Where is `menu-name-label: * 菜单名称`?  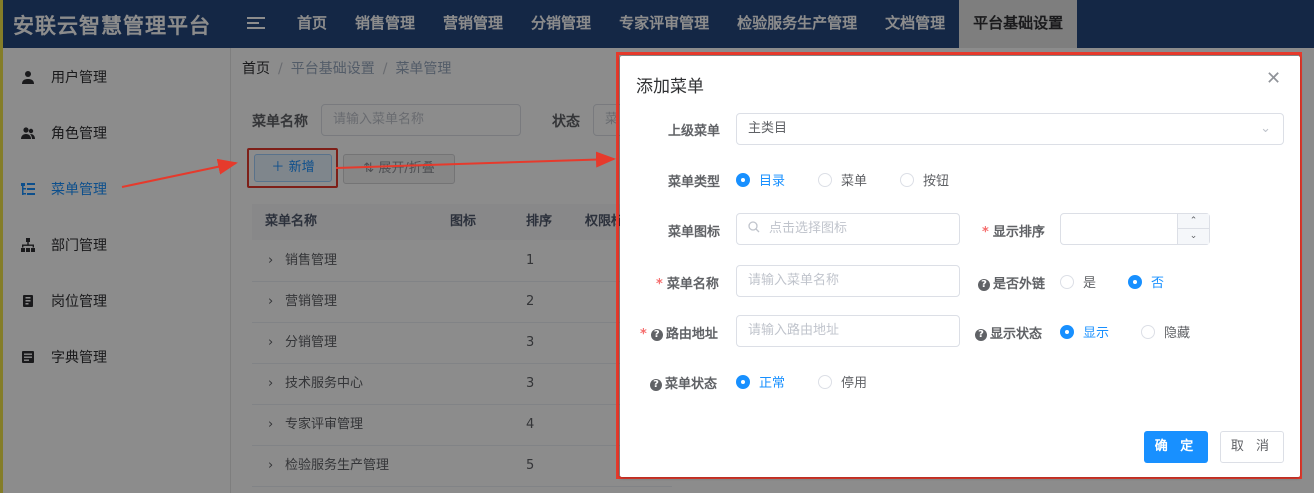
menu-name-label: * 菜单名称 is located at coordinates (687, 284).